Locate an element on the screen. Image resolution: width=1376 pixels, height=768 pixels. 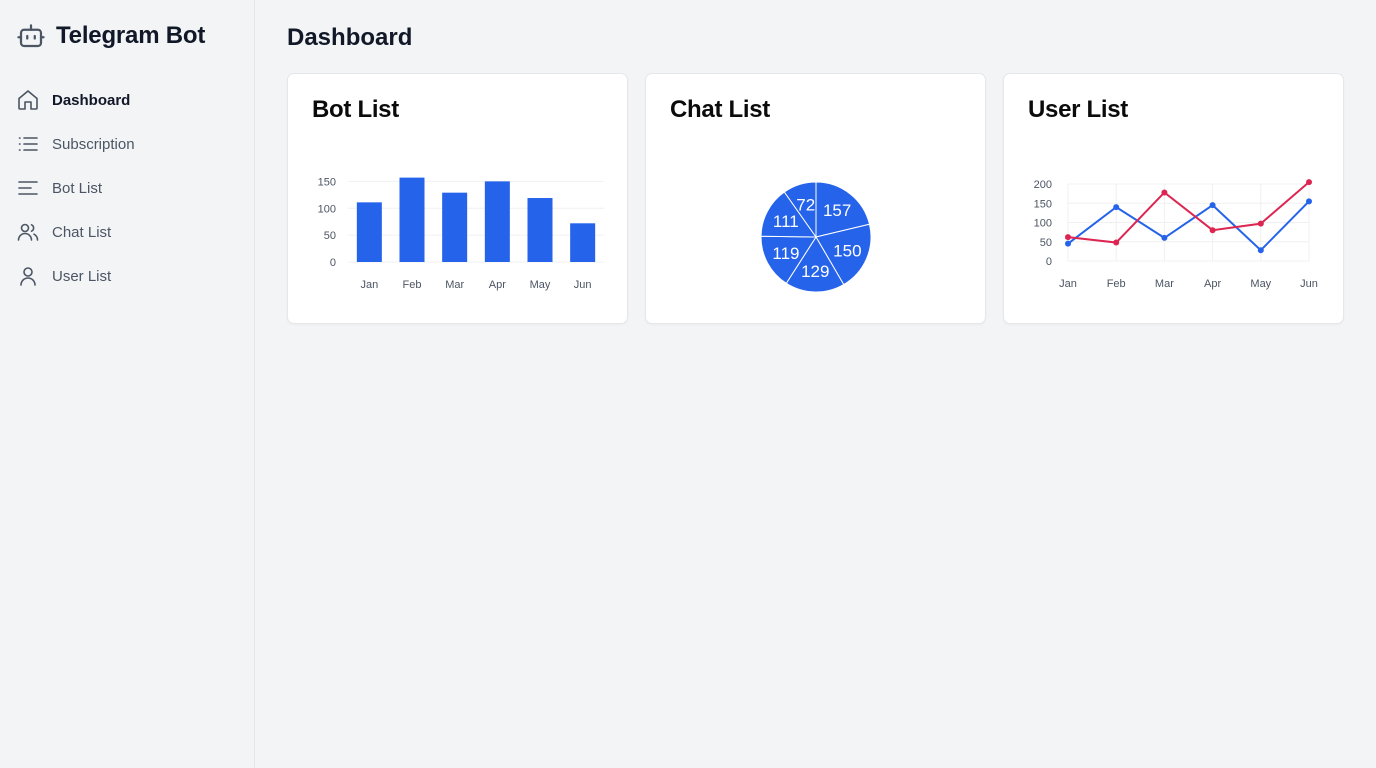
sidebar-item-bot-list: Bot List is located at coordinates (127, 188).